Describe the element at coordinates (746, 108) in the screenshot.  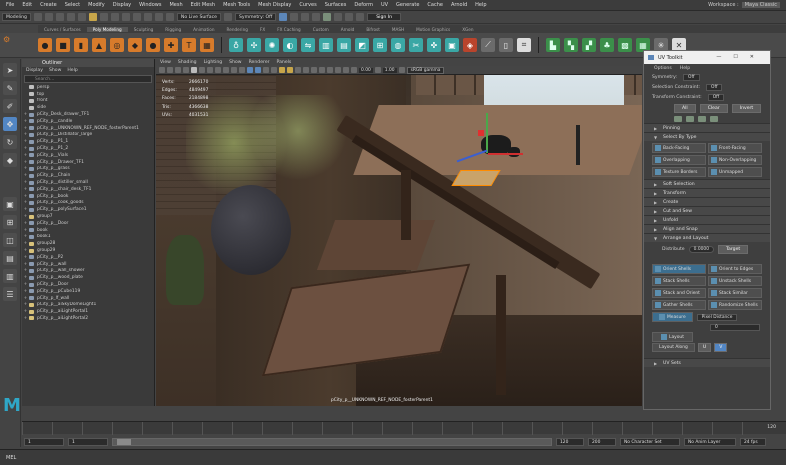
I see `invert-button: Invert` at that location.